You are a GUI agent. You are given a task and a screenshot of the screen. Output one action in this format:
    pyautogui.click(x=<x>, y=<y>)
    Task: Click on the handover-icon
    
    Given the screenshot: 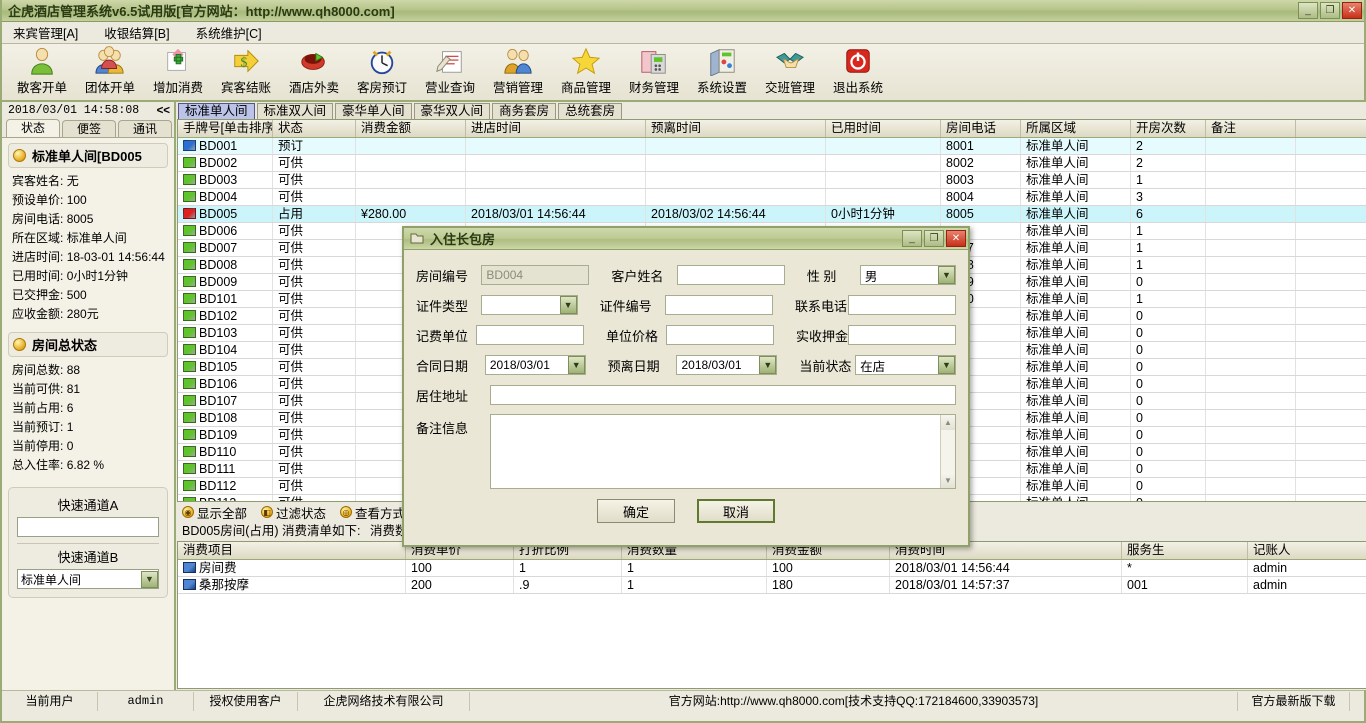 What is the action you would take?
    pyautogui.click(x=790, y=60)
    